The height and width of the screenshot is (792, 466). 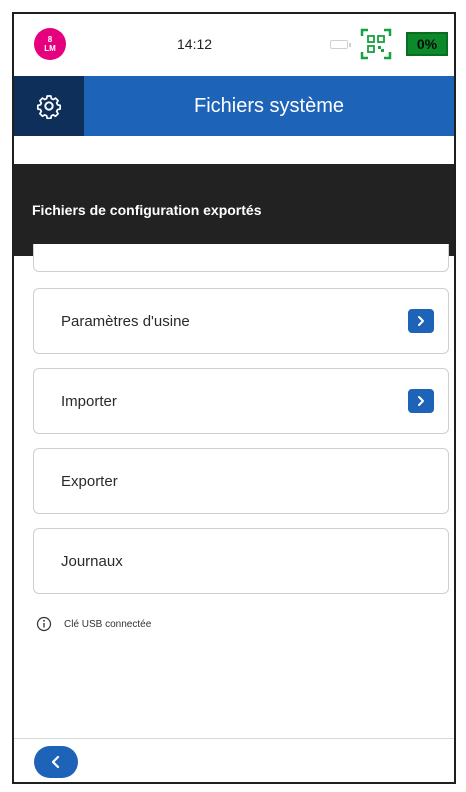 I want to click on list-item-label: Importer, so click(x=89, y=401).